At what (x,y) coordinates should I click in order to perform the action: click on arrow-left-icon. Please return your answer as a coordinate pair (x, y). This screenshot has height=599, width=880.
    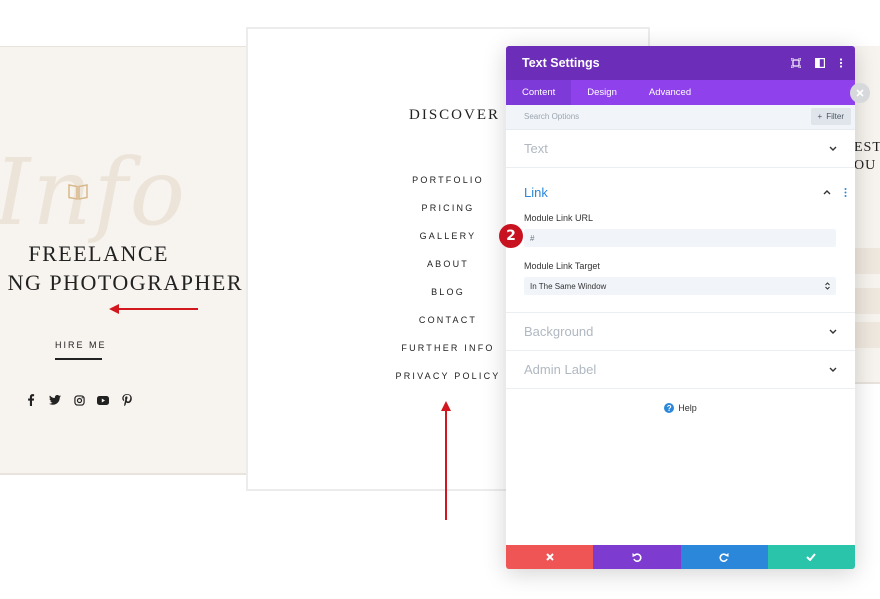
    Looking at the image, I should click on (153, 309).